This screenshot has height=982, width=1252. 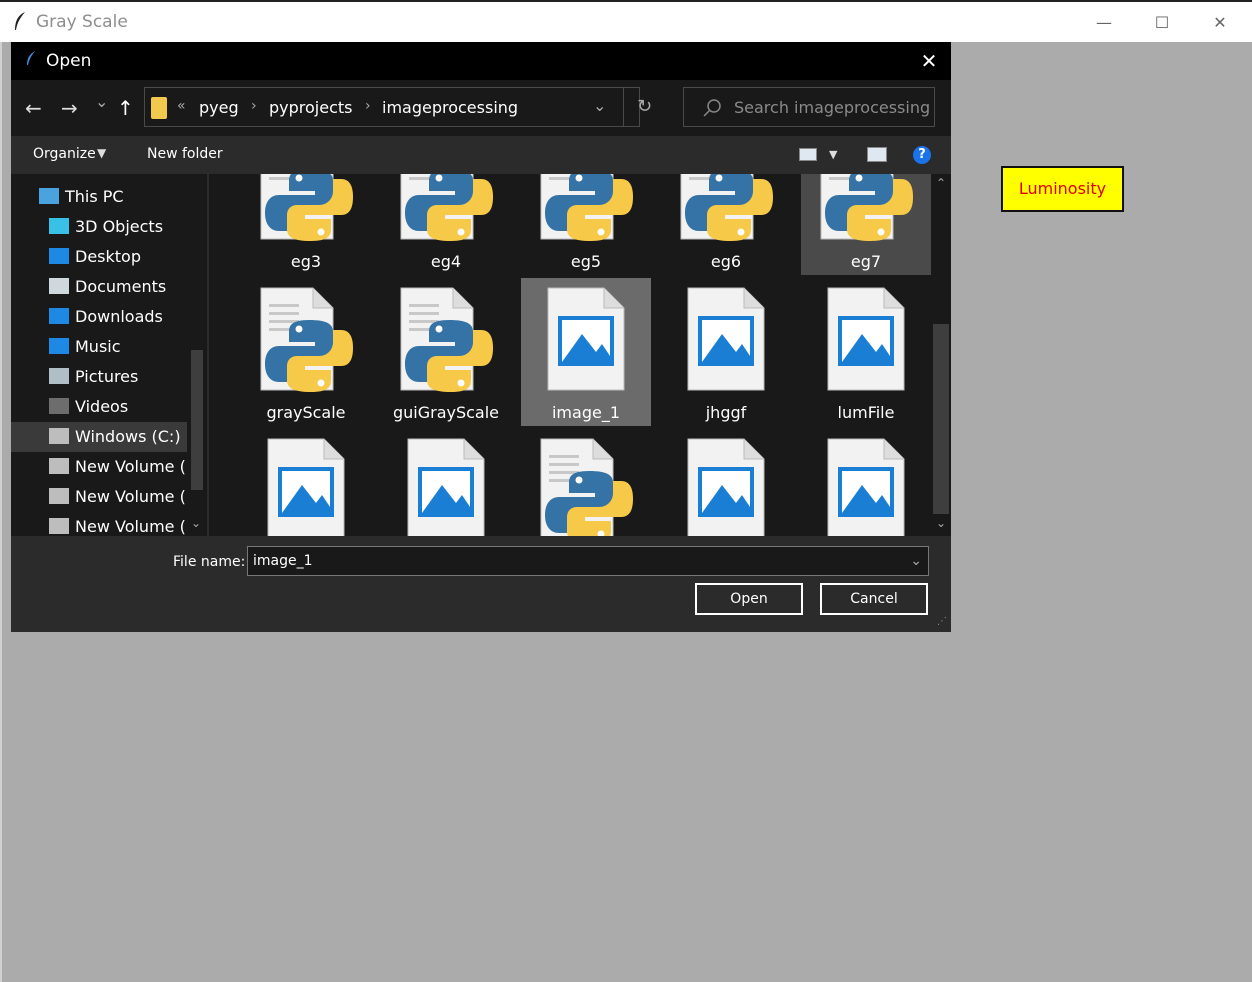 What do you see at coordinates (726, 352) in the screenshot?
I see `file-item: jhggf` at bounding box center [726, 352].